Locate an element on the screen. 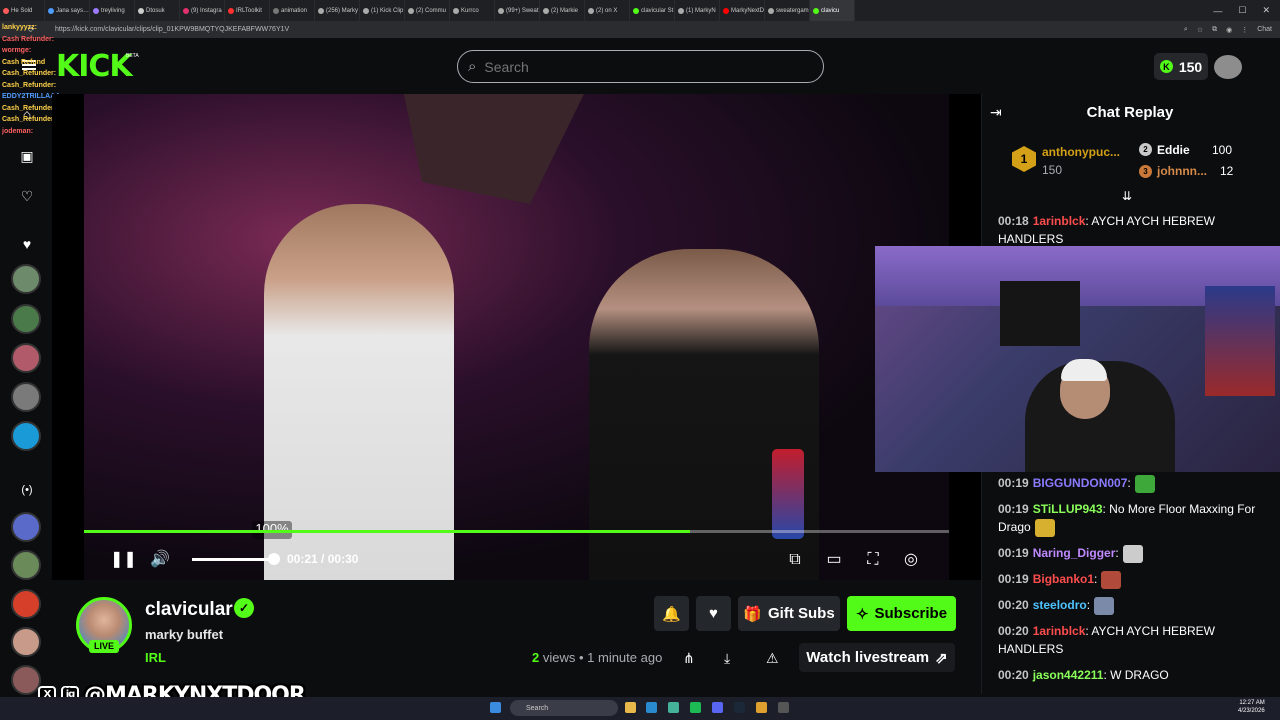 The width and height of the screenshot is (1280, 720). browser-tab: IRLToolkit is located at coordinates (247, 10).